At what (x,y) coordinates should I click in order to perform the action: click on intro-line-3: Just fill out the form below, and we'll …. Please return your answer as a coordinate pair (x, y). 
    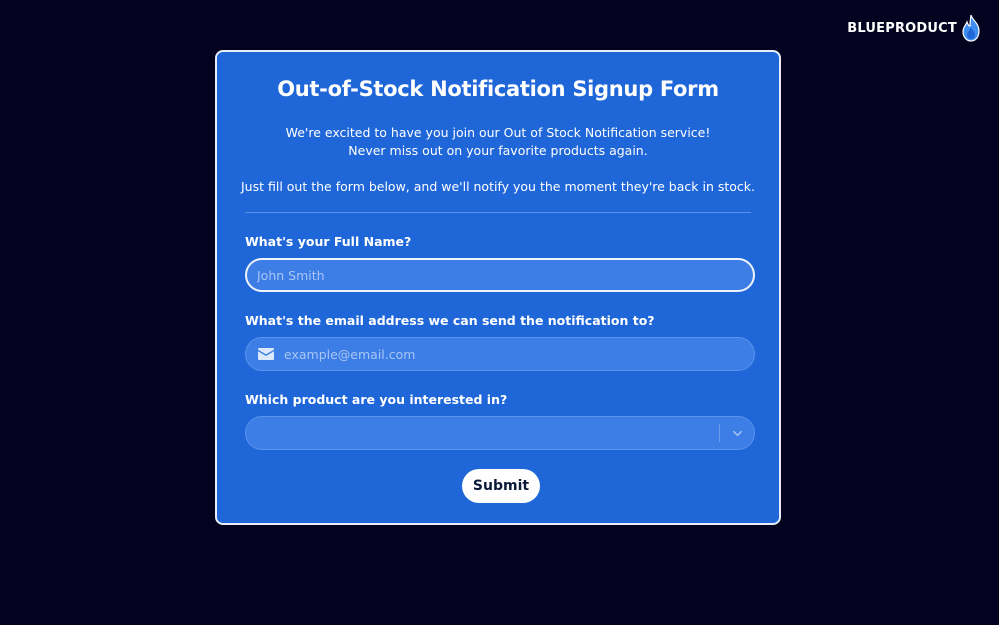
    Looking at the image, I should click on (498, 186).